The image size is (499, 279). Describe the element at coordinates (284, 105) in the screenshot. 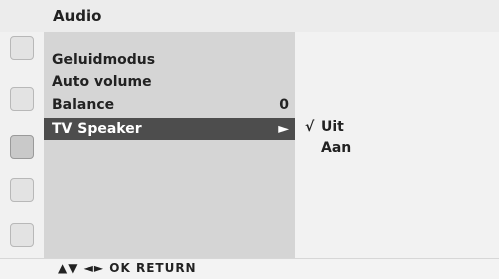

I see `balance-value: 0` at that location.